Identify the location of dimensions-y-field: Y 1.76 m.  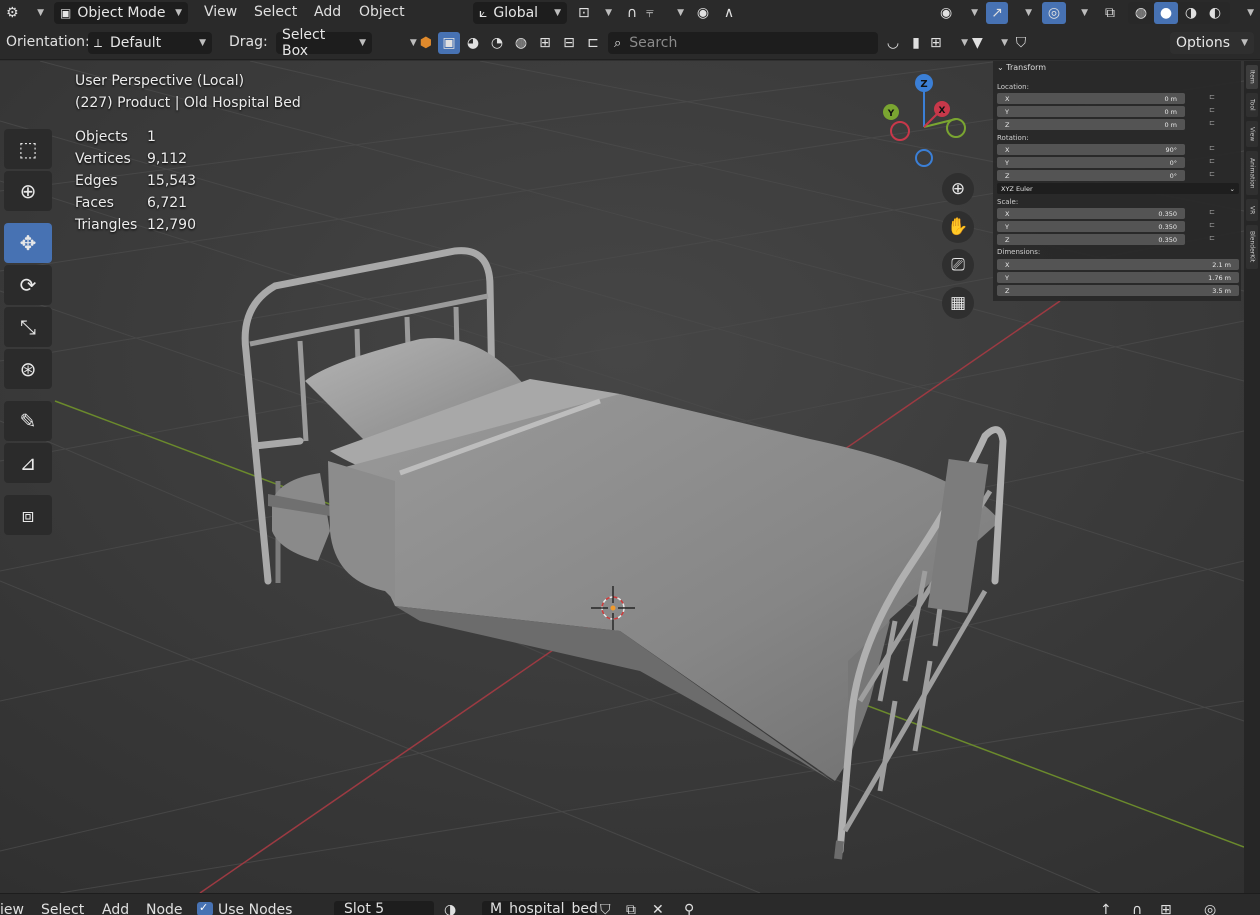
(1118, 277).